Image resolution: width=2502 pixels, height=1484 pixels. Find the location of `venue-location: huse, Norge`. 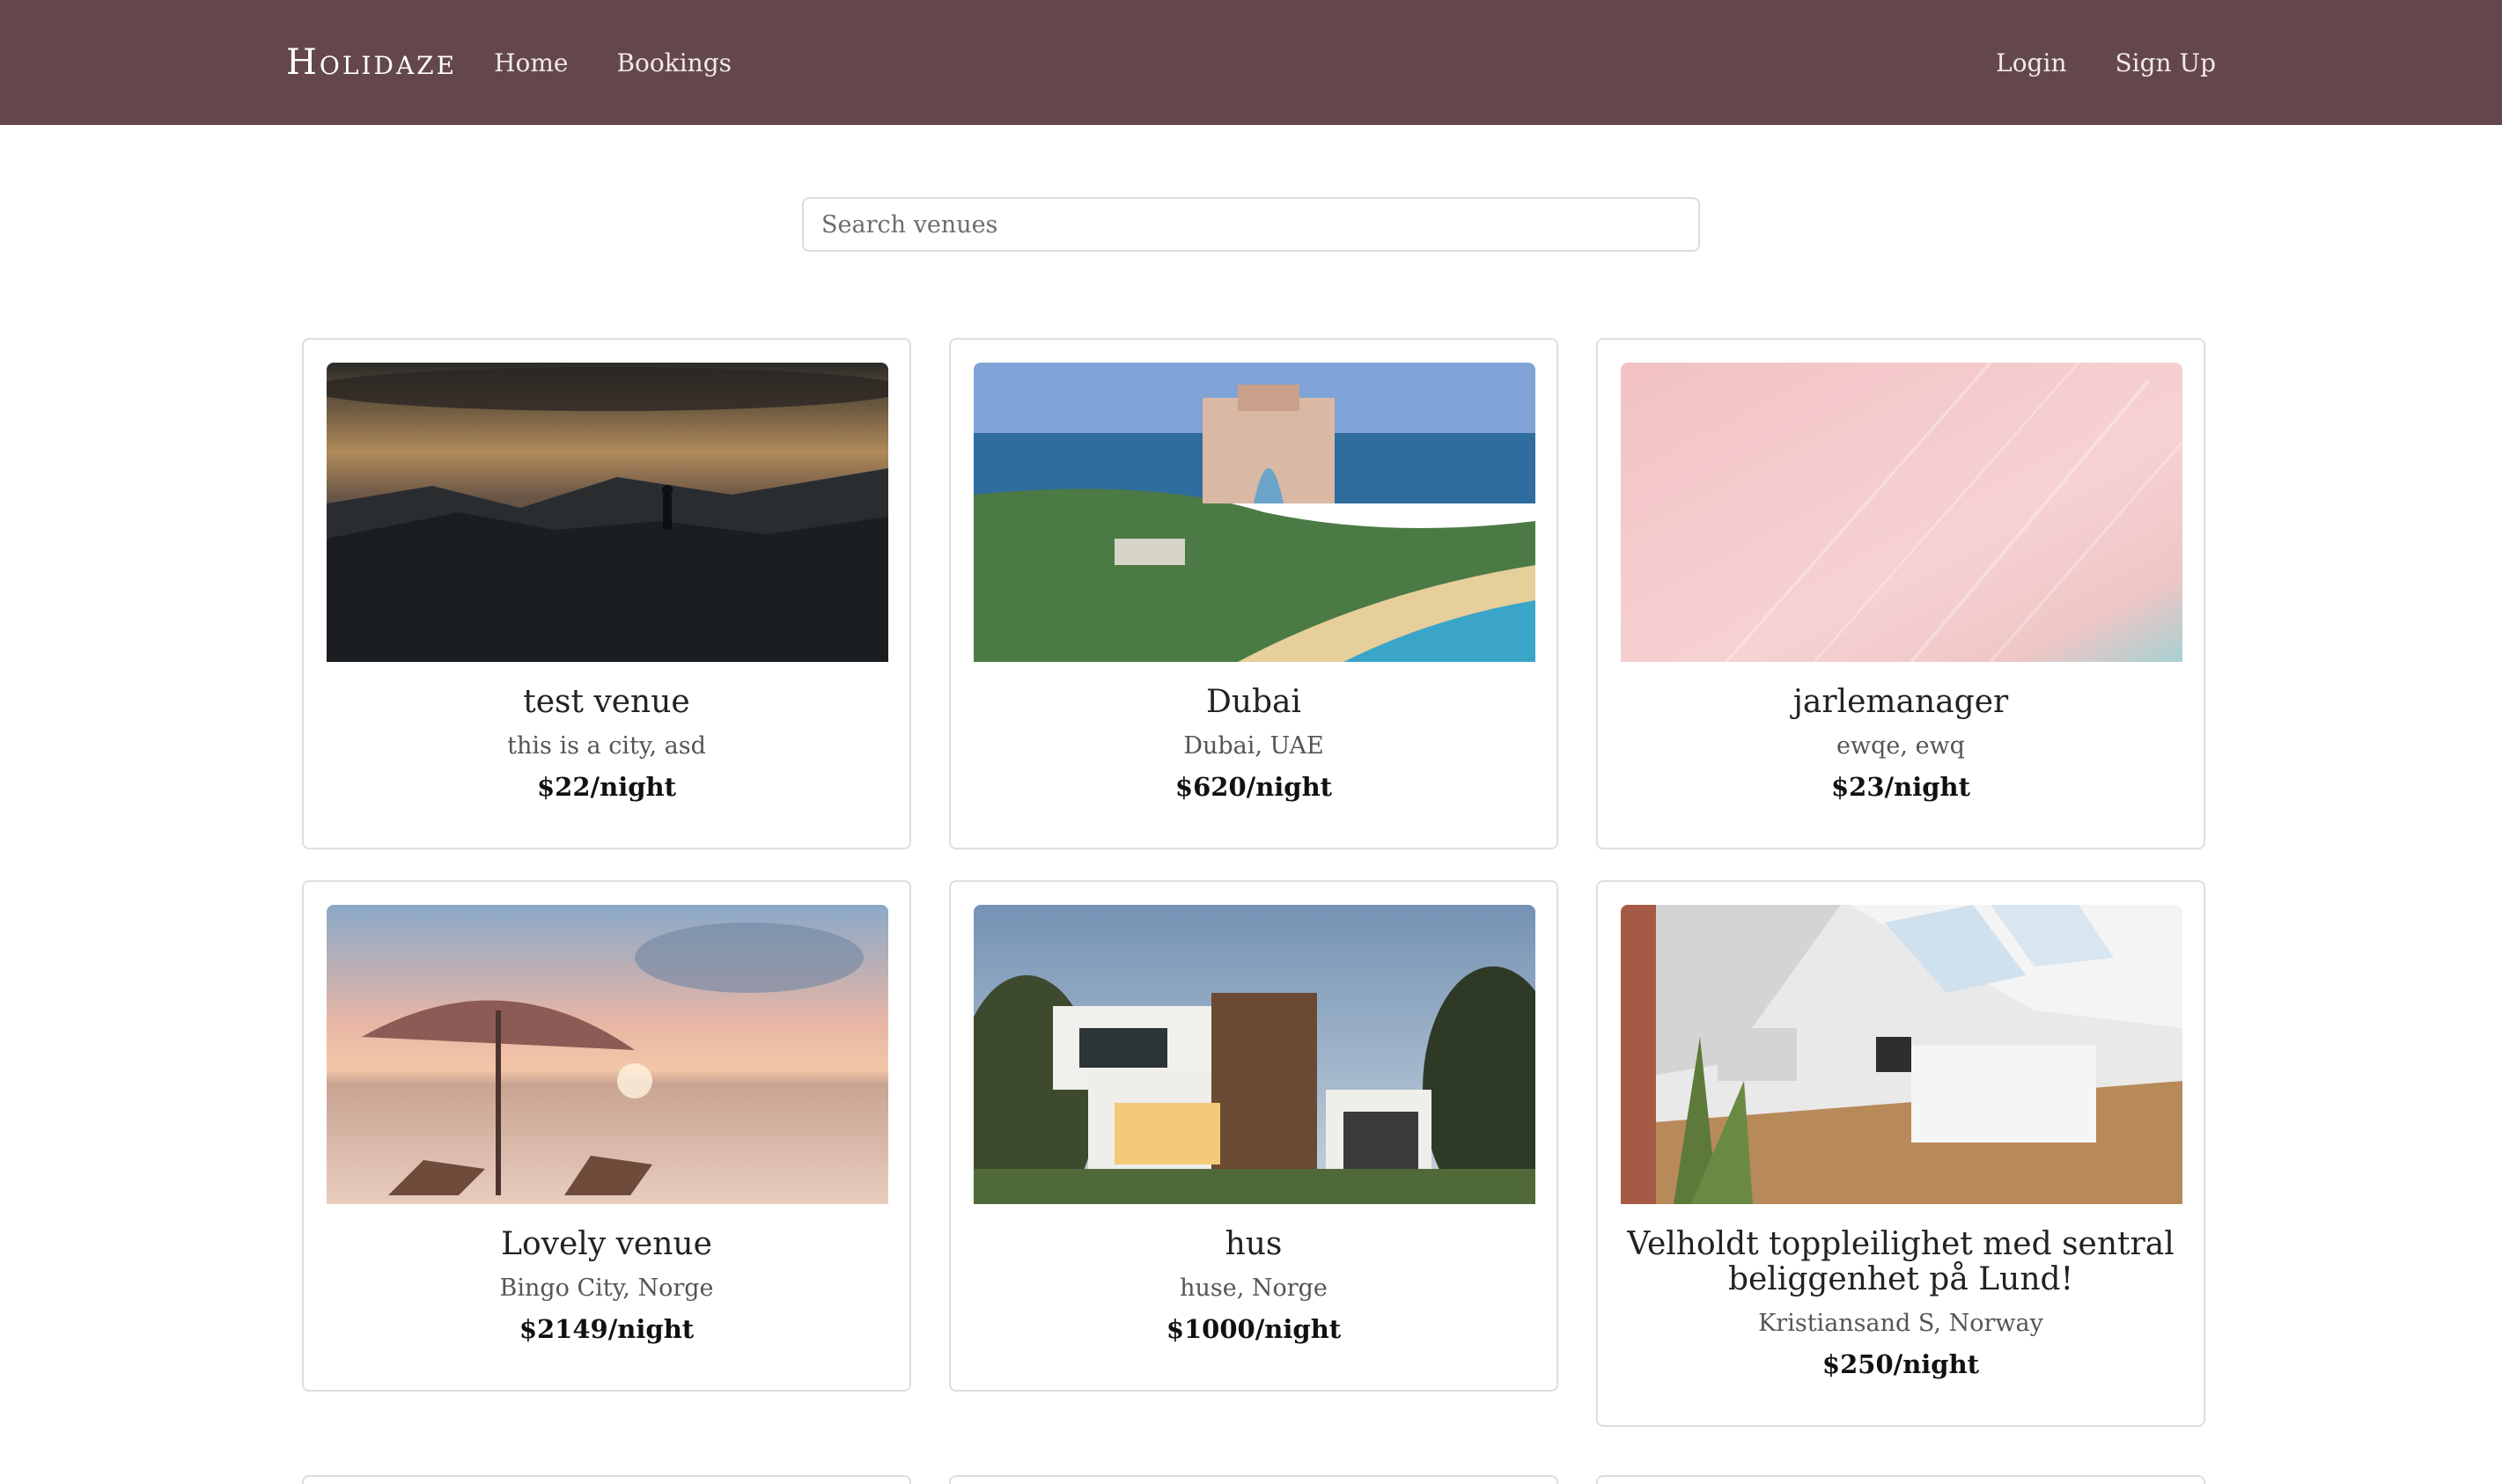

venue-location: huse, Norge is located at coordinates (1254, 1288).